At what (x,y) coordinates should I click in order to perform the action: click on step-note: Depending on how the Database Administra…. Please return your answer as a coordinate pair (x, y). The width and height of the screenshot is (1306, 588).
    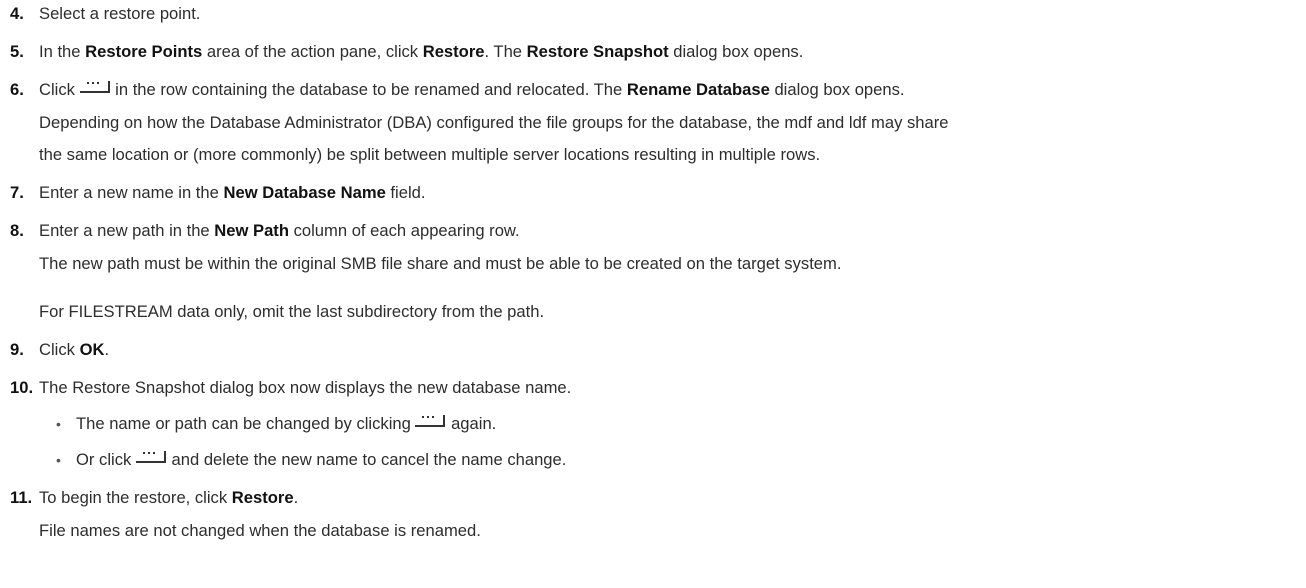
    Looking at the image, I should click on (494, 122).